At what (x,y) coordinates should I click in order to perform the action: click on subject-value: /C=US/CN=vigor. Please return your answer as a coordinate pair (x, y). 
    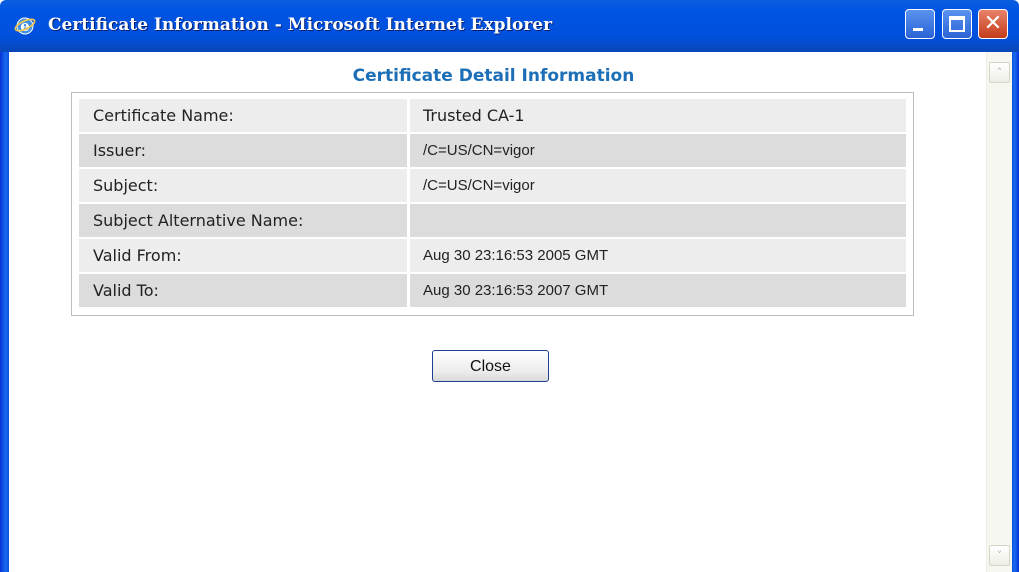
    Looking at the image, I should click on (658, 185).